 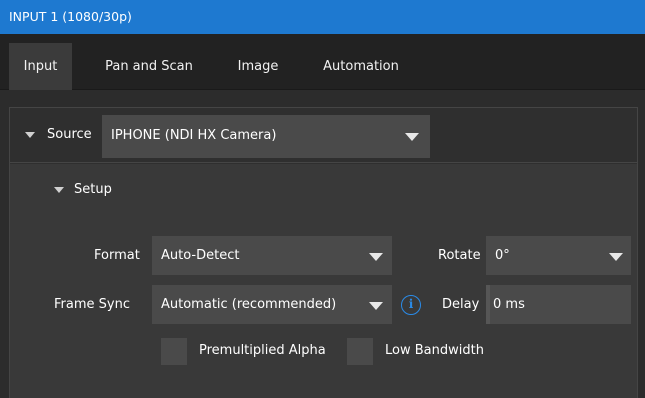 I want to click on premultiplied-alpha-checkbox, so click(x=174, y=351).